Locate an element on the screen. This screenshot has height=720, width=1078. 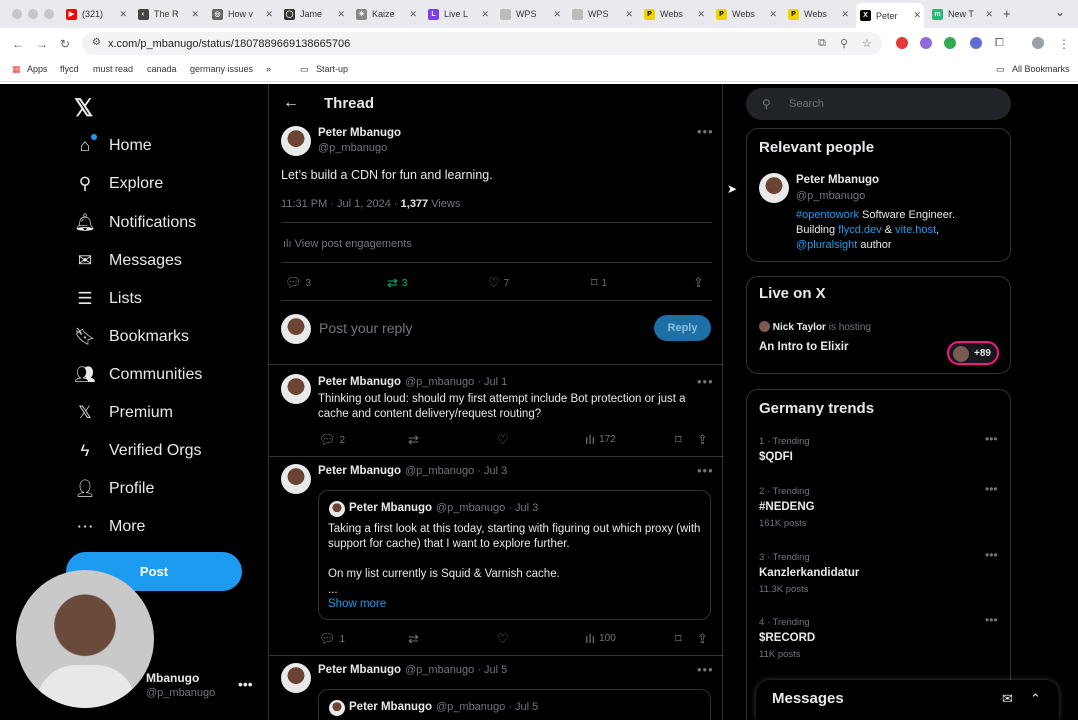
profile-avatar-icon is located at coordinates (1038, 43).